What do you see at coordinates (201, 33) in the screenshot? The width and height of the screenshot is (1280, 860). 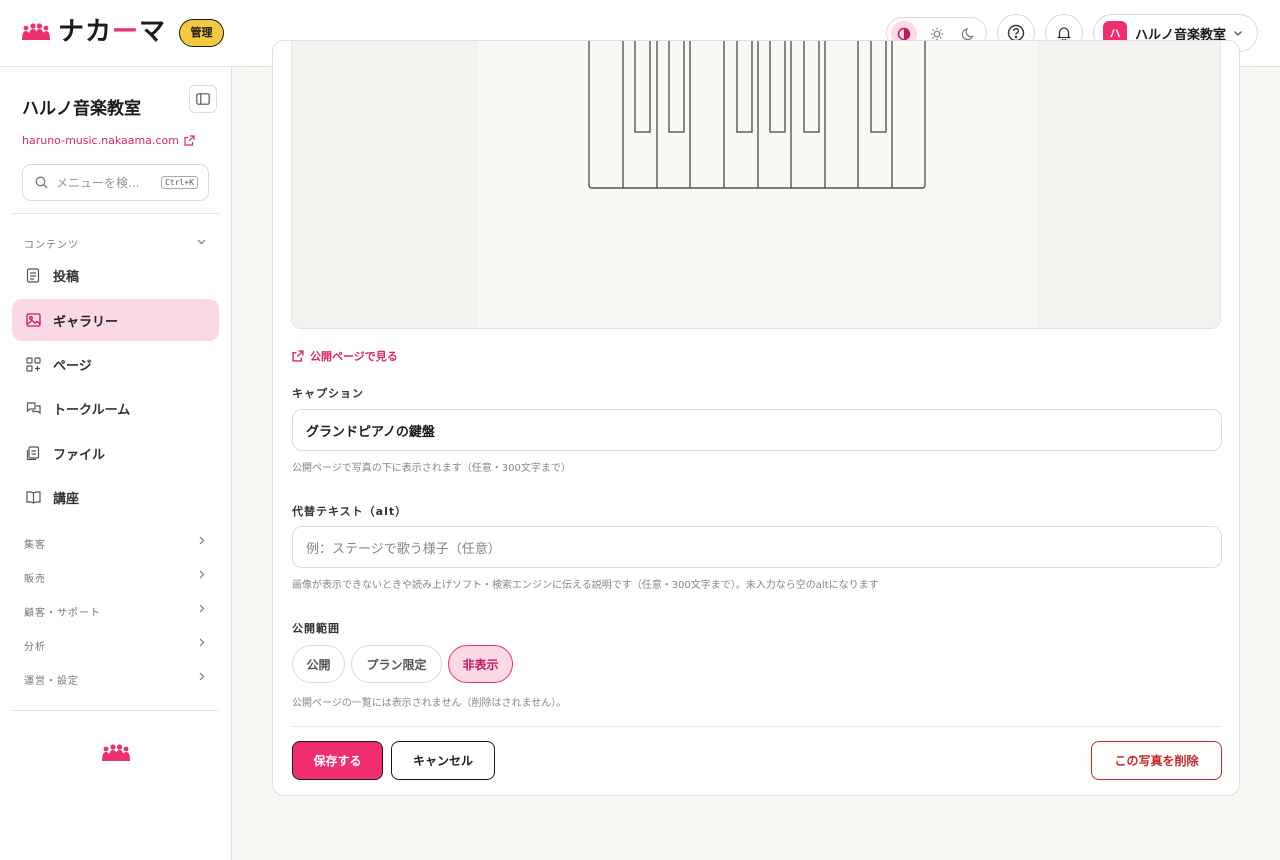 I see `admin-badge: 管理` at bounding box center [201, 33].